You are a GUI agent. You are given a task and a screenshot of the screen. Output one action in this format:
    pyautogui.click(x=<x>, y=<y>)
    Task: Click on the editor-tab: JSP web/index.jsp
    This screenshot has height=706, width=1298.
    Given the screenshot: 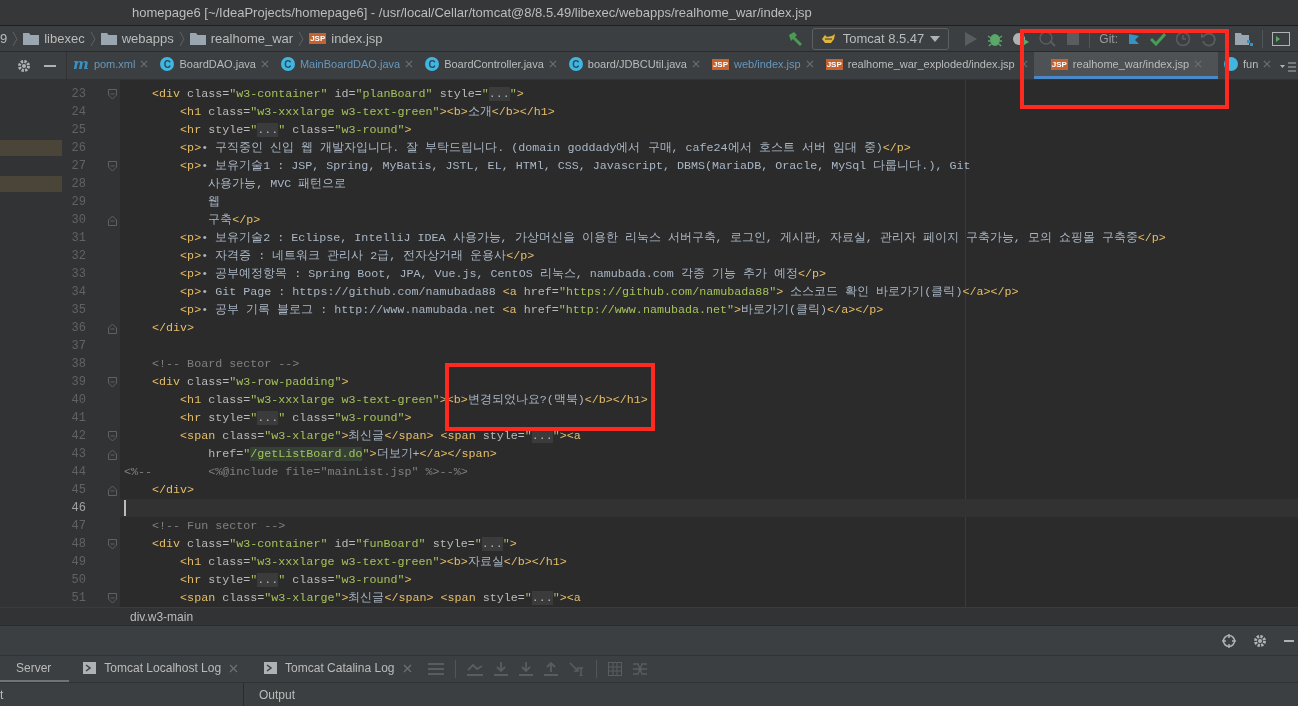 What is the action you would take?
    pyautogui.click(x=762, y=65)
    